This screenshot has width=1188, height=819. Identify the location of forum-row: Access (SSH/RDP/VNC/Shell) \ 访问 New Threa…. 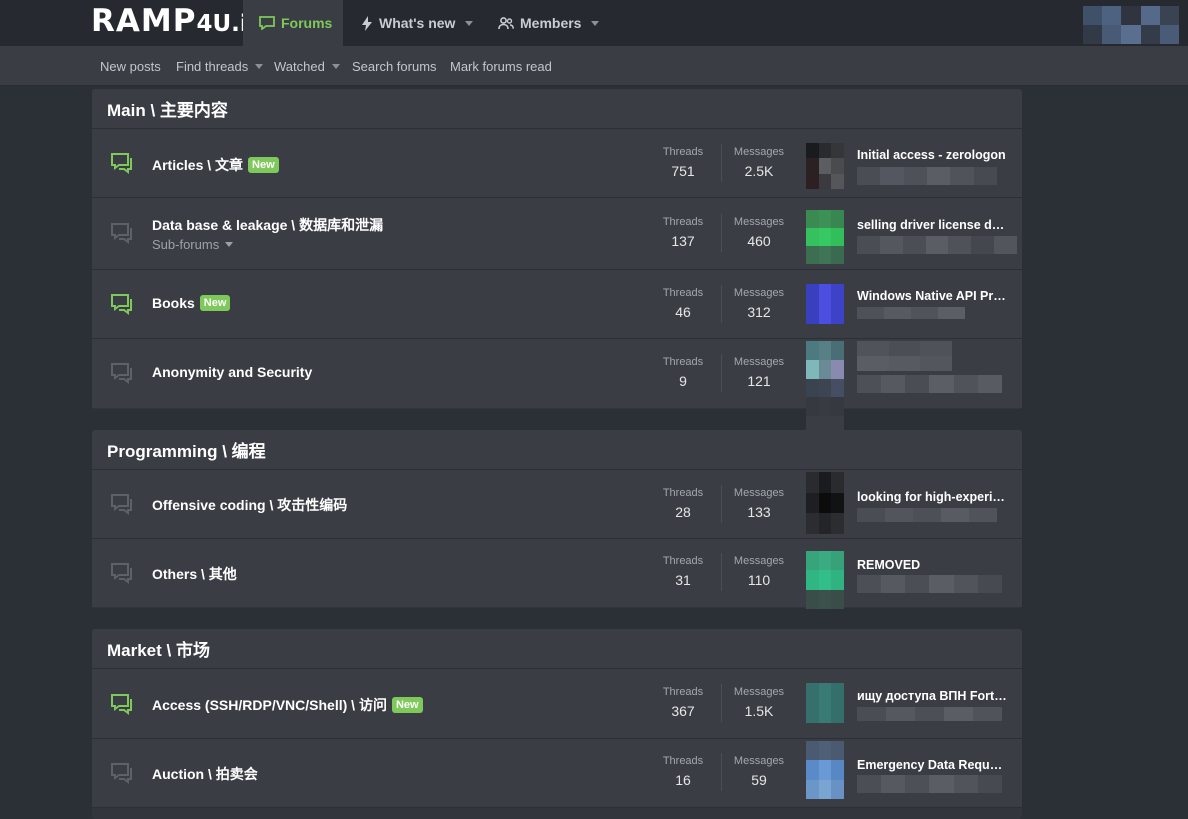
(557, 704).